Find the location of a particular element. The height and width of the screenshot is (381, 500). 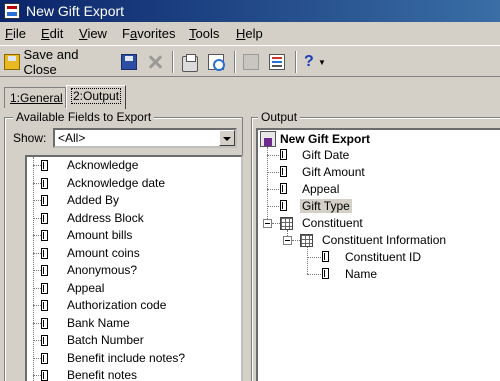

menu-favorites: Favorites is located at coordinates (148, 33).